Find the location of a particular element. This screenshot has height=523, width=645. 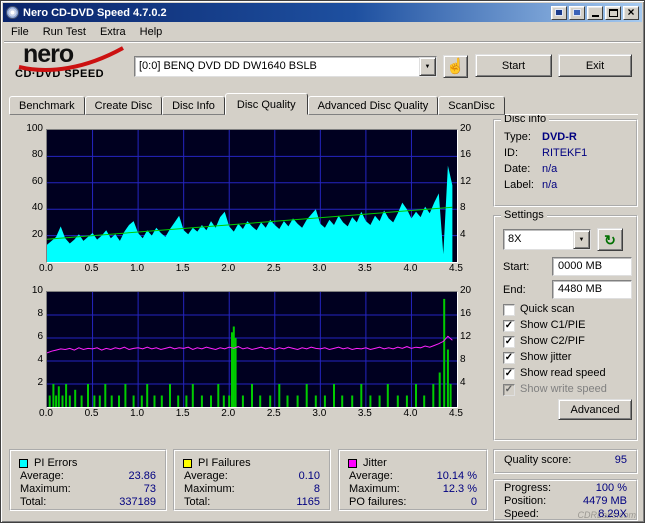

checkbox-icon is located at coordinates (509, 309).